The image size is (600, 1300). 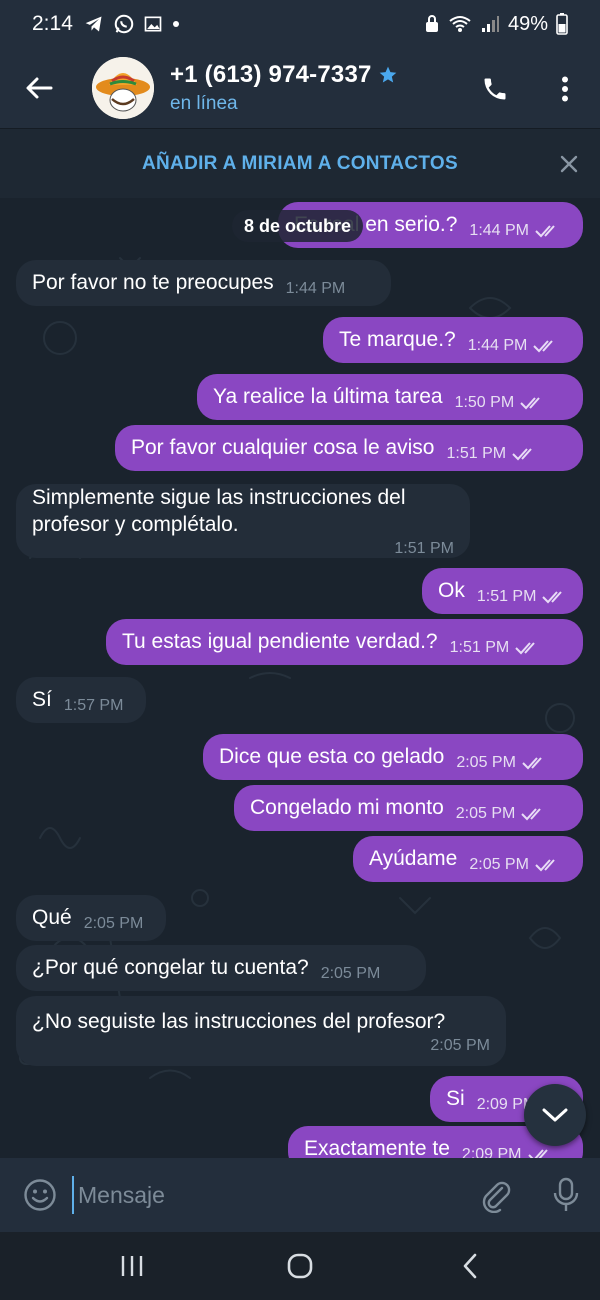 I want to click on message-bubble-incoming: ¿Por qué congelar tu cuenta? 2:05 PM, so click(x=221, y=968).